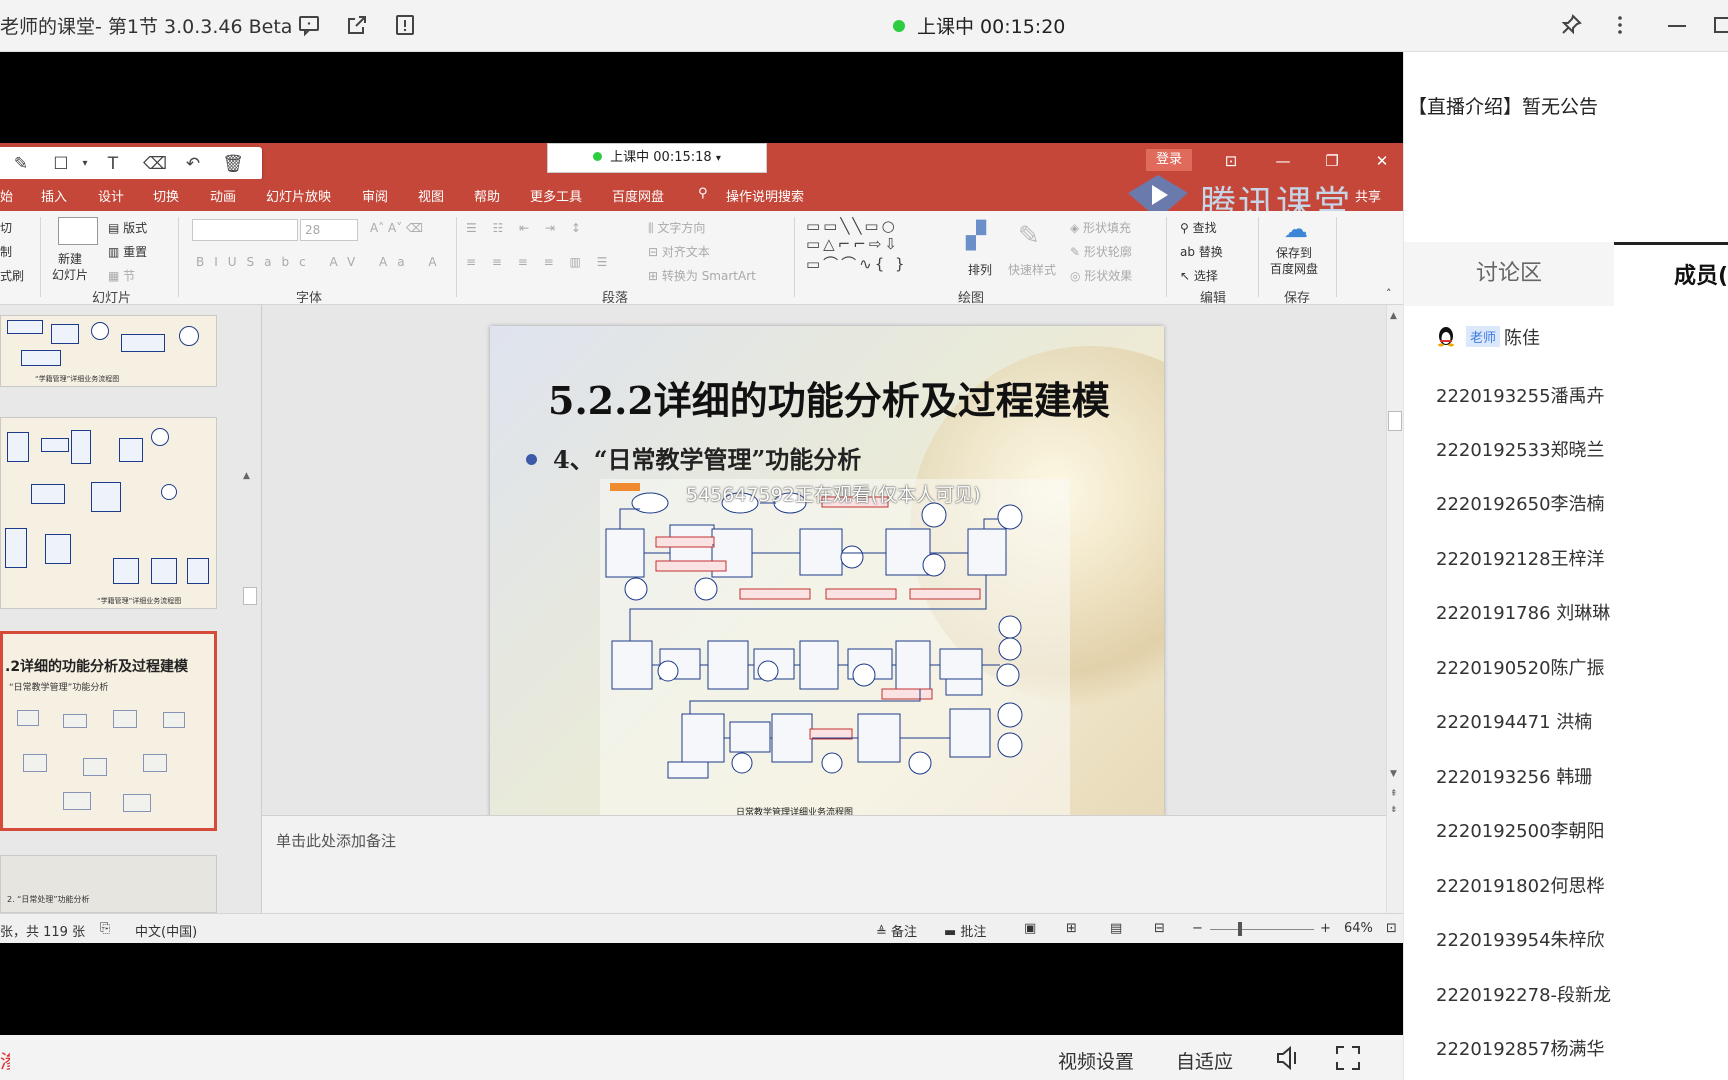  What do you see at coordinates (250, 596) in the screenshot?
I see `scroll-thumb` at bounding box center [250, 596].